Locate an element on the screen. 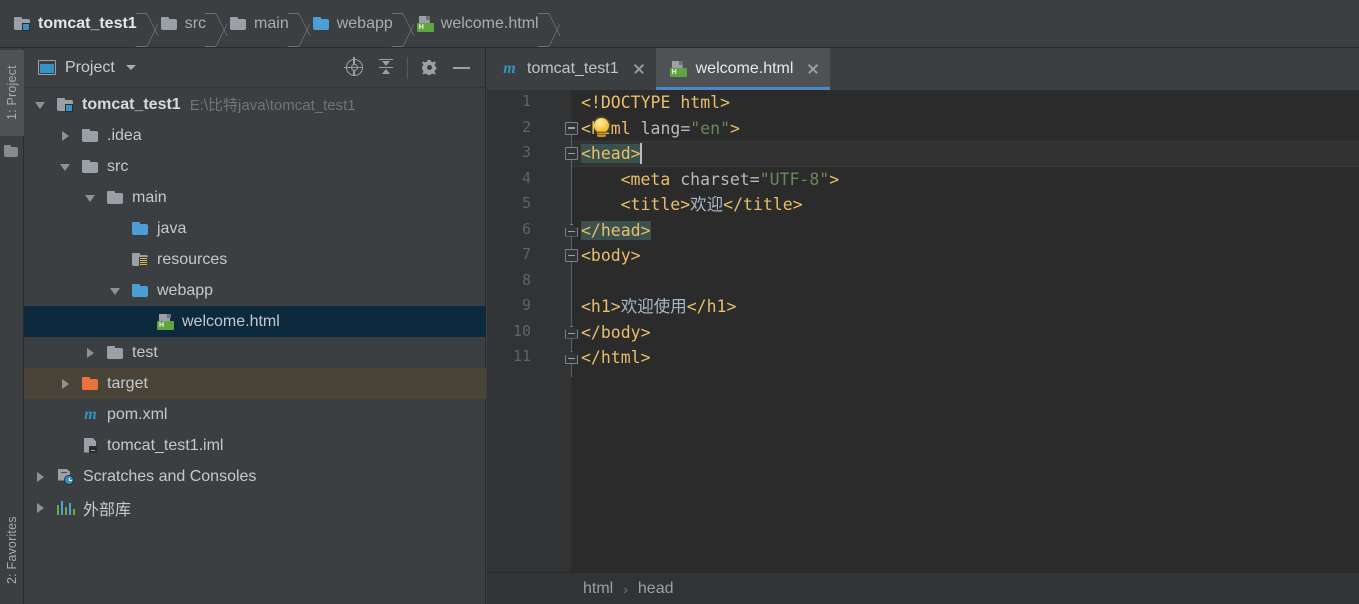 This screenshot has width=1359, height=604. breadcrumb-item-webapp: webapp is located at coordinates (351, 24).